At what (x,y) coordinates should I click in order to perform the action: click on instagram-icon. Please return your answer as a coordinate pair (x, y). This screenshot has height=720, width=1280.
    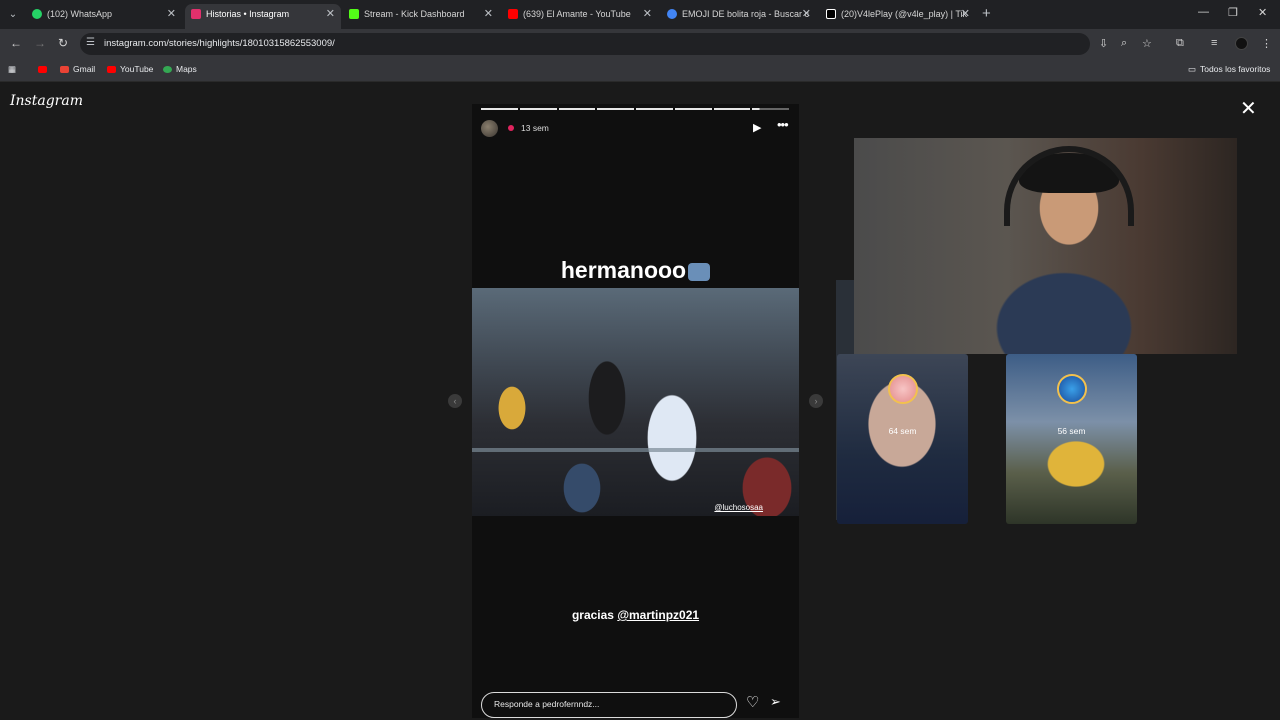
    Looking at the image, I should click on (196, 14).